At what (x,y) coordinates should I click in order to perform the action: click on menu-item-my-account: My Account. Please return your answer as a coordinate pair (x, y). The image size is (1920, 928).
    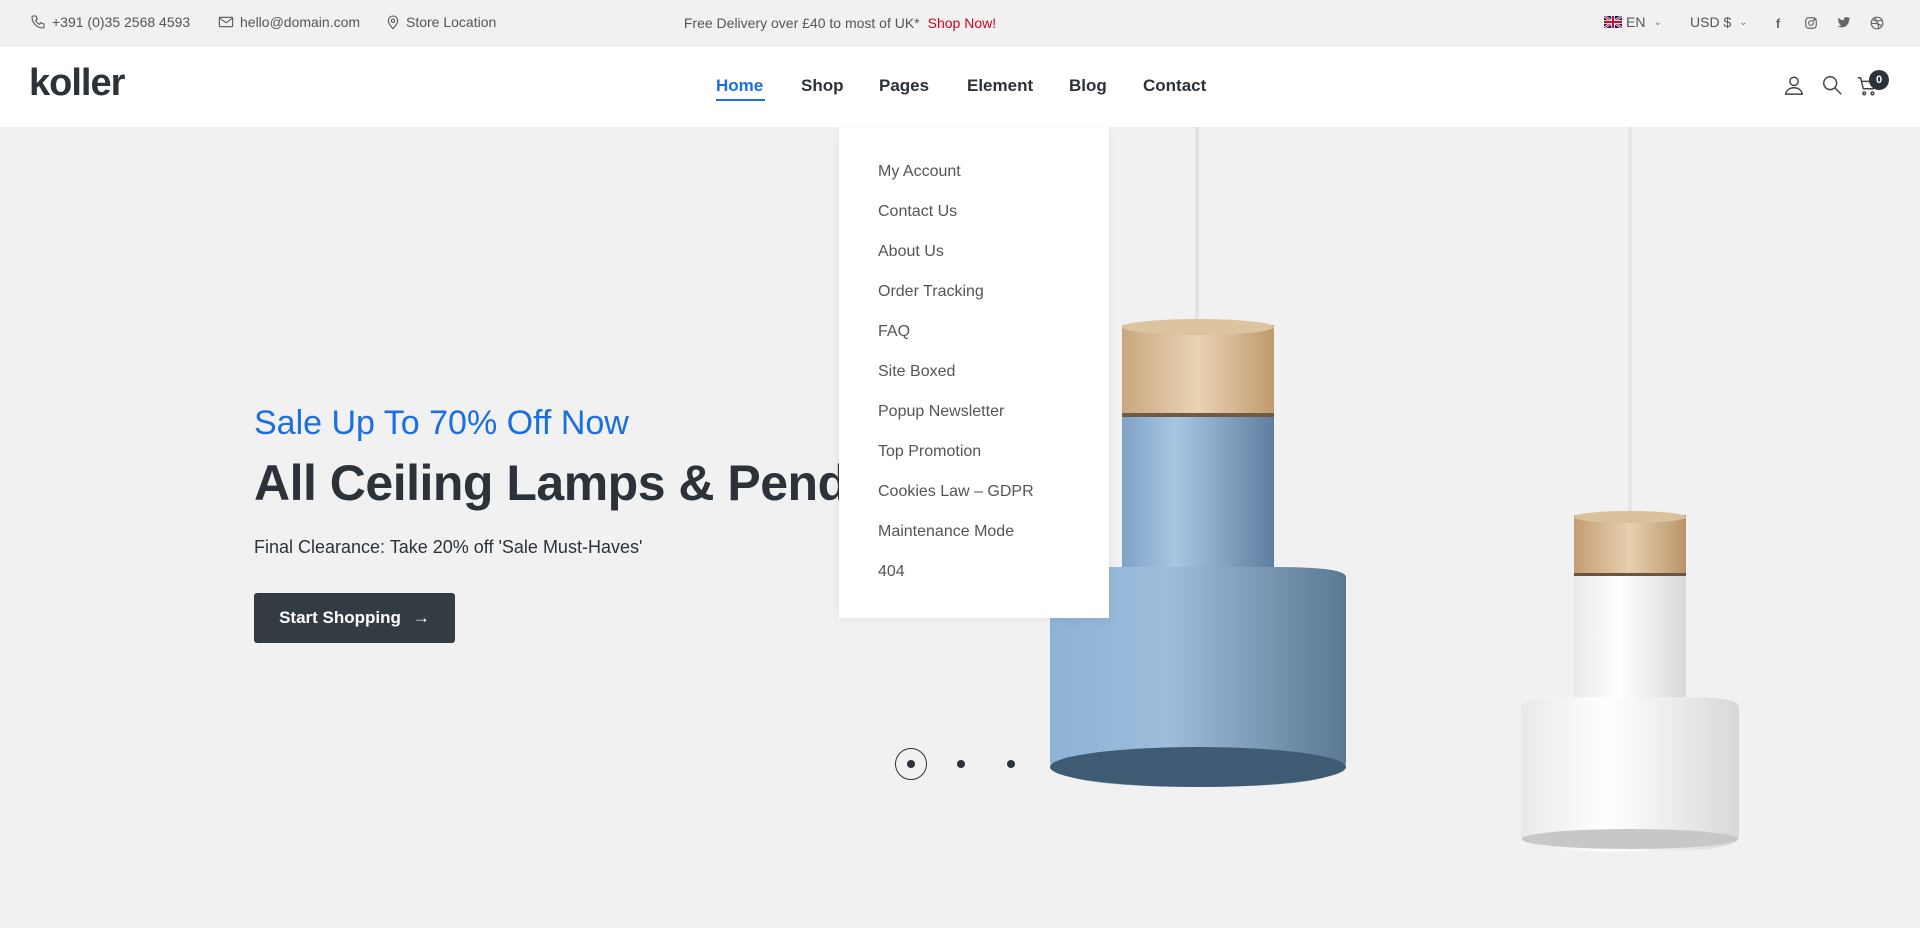
    Looking at the image, I should click on (919, 172).